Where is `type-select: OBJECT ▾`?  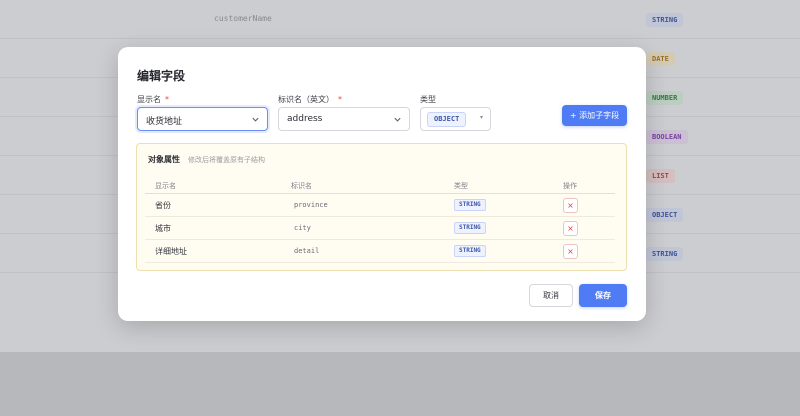 type-select: OBJECT ▾ is located at coordinates (455, 119).